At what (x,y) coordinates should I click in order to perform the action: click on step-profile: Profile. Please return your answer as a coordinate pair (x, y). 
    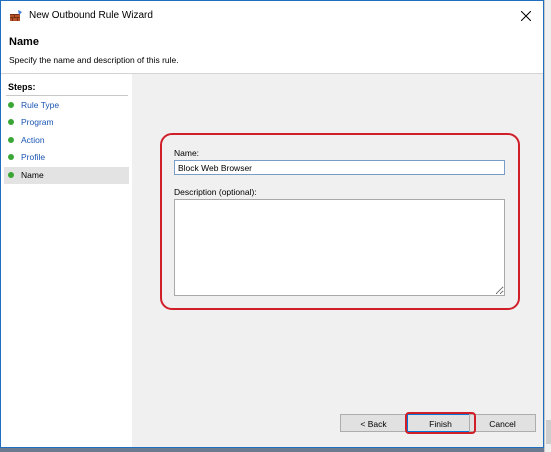
    Looking at the image, I should click on (66, 157).